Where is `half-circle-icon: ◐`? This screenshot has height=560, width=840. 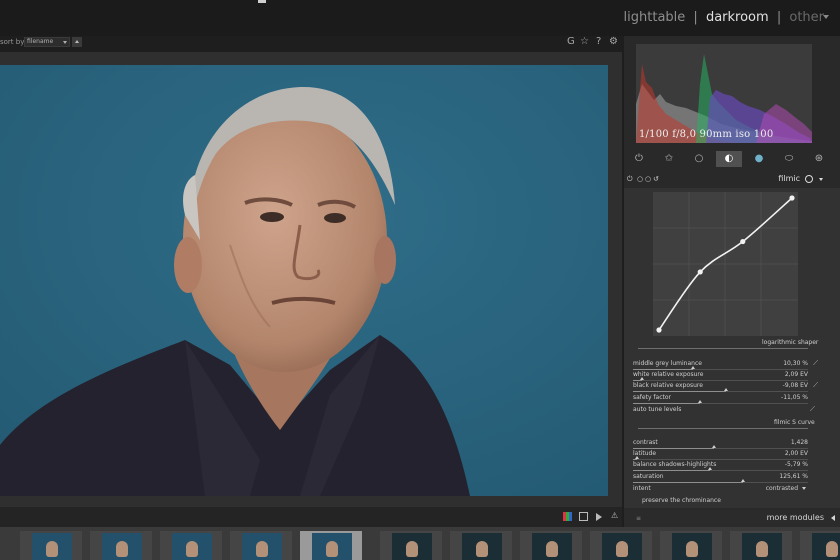 half-circle-icon: ◐ is located at coordinates (729, 159).